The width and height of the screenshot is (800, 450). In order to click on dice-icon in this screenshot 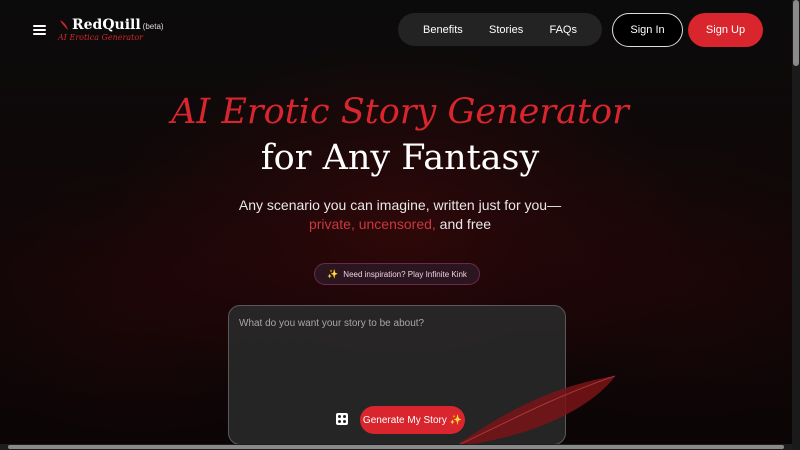, I will do `click(342, 419)`.